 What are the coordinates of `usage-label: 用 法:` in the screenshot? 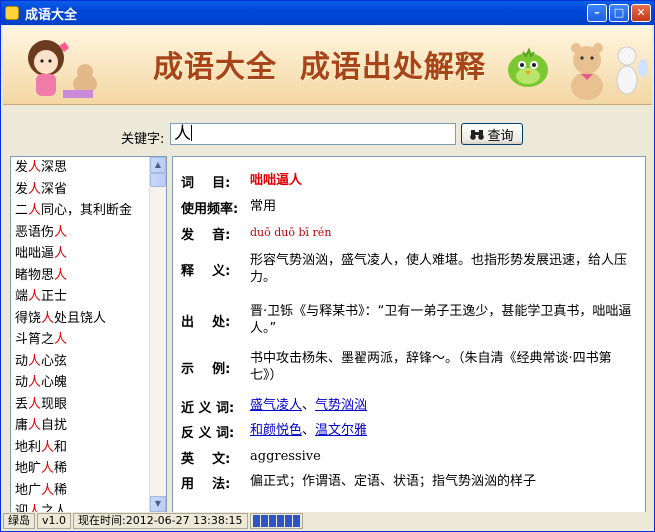 It's located at (206, 484).